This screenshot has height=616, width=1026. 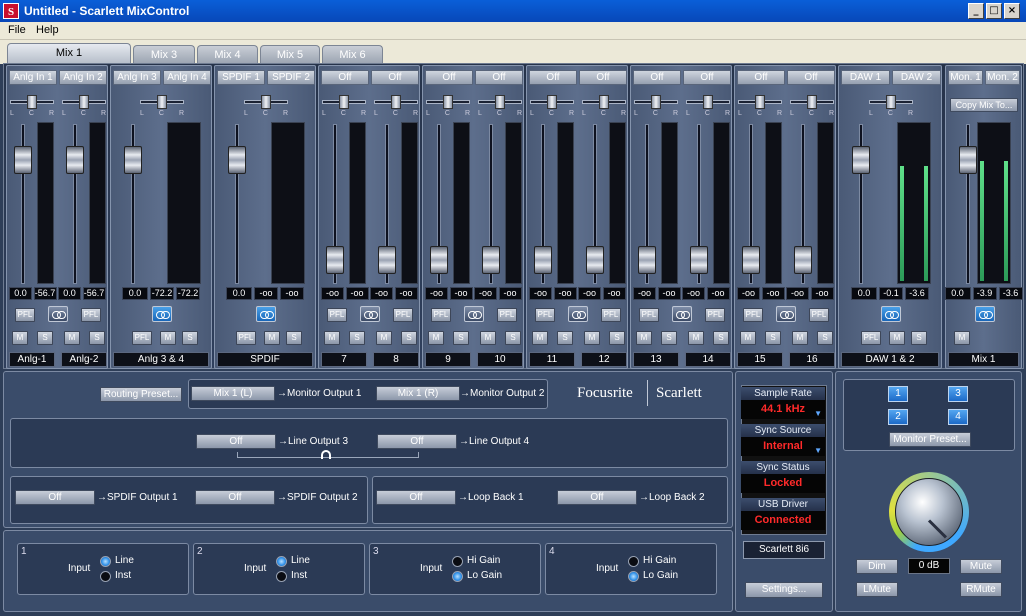 I want to click on monitor-output-1-toggle: 1, so click(x=898, y=394).